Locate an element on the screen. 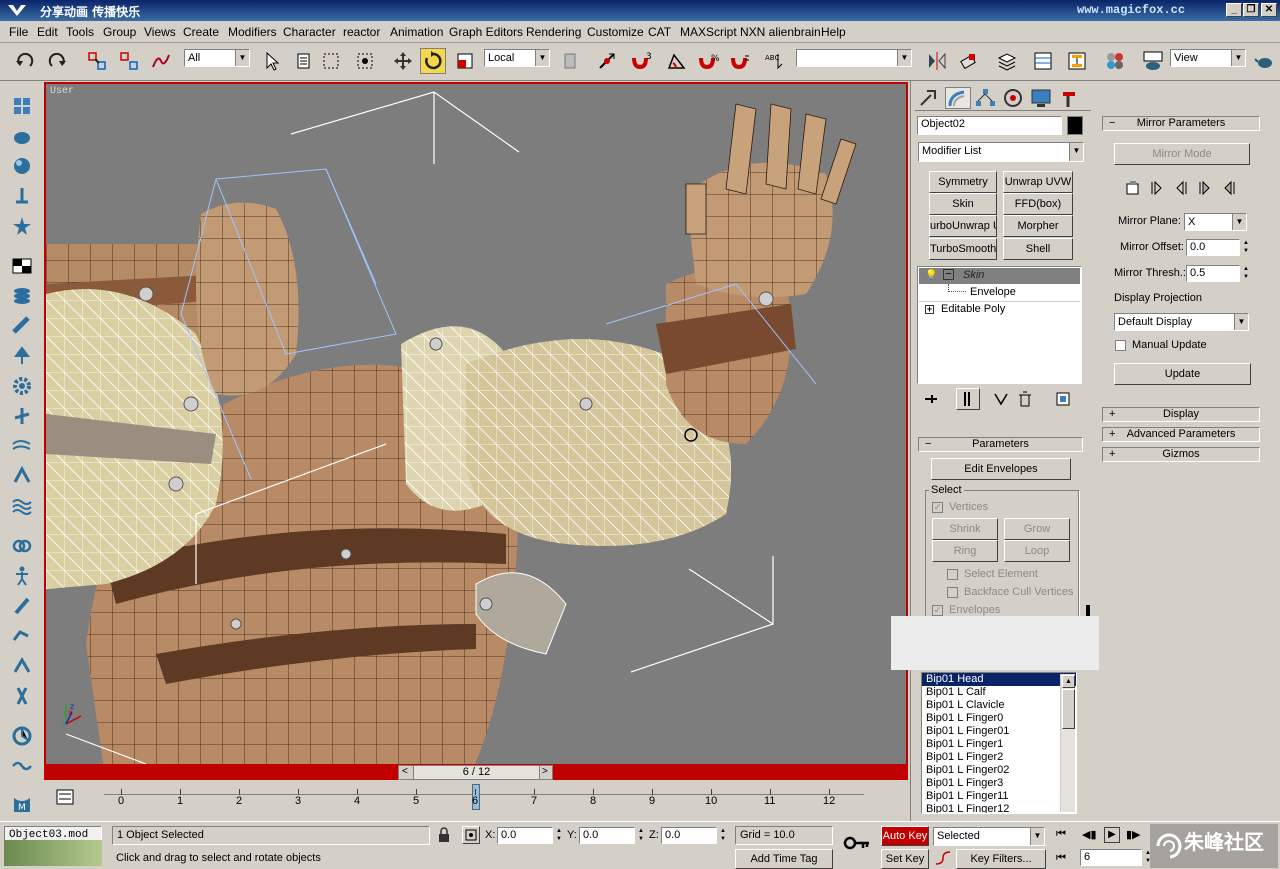 Image resolution: width=1280 pixels, height=869 pixels. turbo-unwrap-uv-modifier-button: urboUnwrap UV is located at coordinates (963, 226).